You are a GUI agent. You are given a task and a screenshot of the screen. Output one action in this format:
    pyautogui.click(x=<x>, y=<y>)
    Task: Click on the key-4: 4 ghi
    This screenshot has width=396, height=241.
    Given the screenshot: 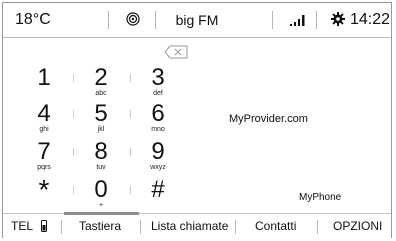 What is the action you would take?
    pyautogui.click(x=44, y=118)
    